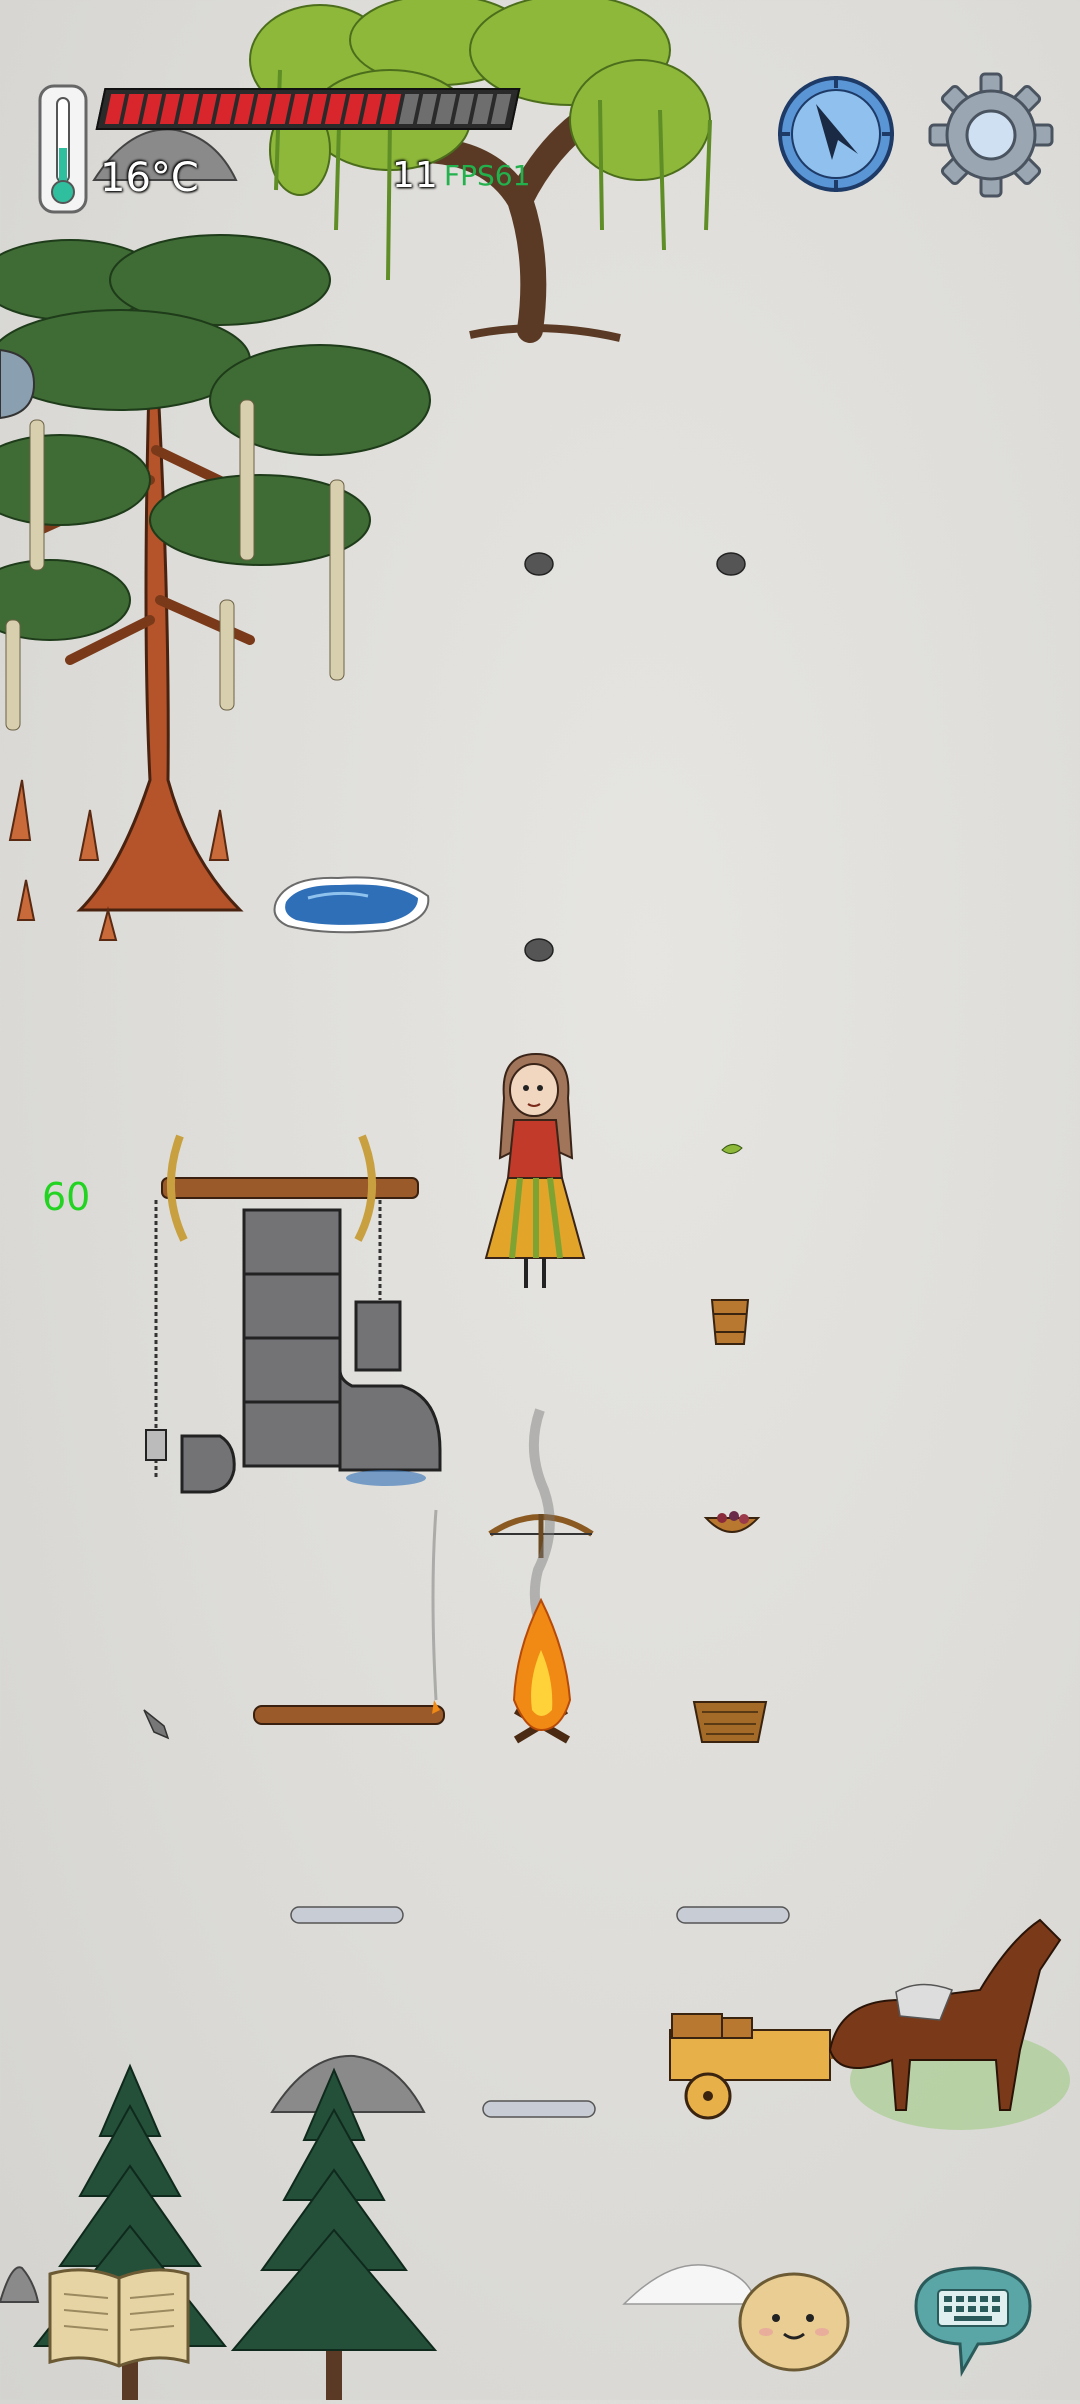 This screenshot has width=1080, height=2404. Describe the element at coordinates (730, 1721) in the screenshot. I see `basket` at that location.